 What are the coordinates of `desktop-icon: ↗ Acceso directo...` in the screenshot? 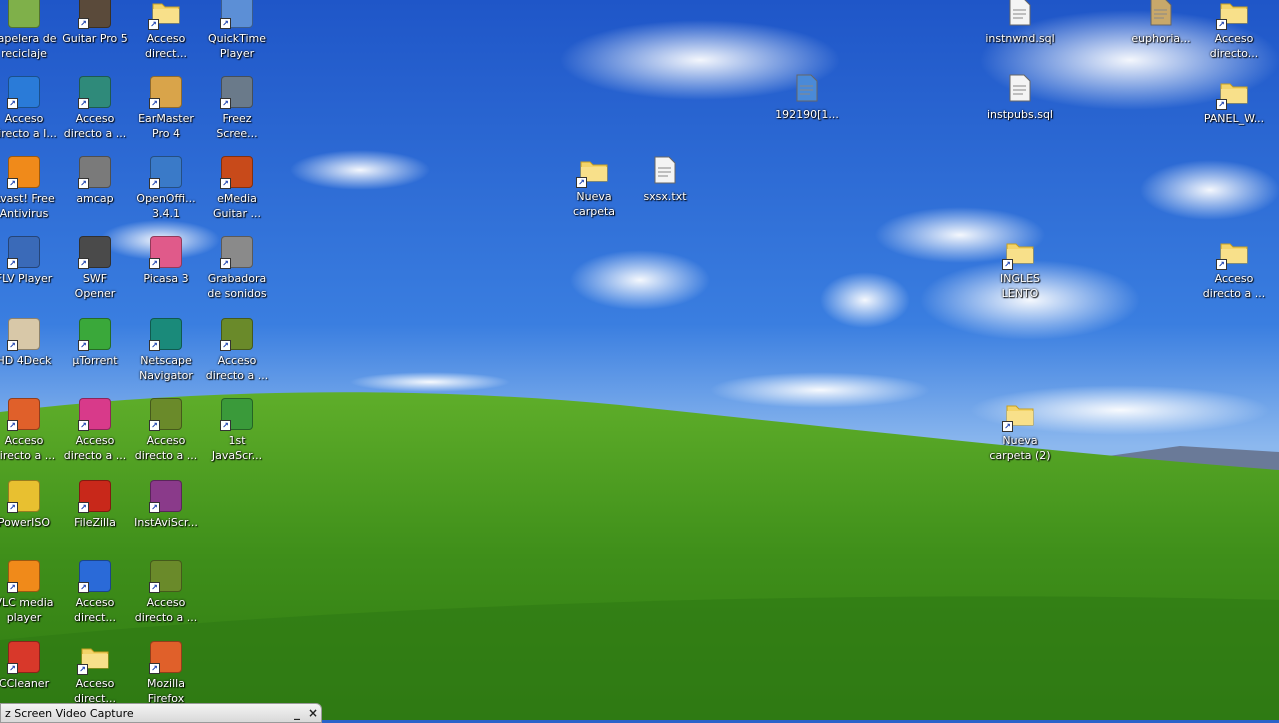 It's located at (1234, 30).